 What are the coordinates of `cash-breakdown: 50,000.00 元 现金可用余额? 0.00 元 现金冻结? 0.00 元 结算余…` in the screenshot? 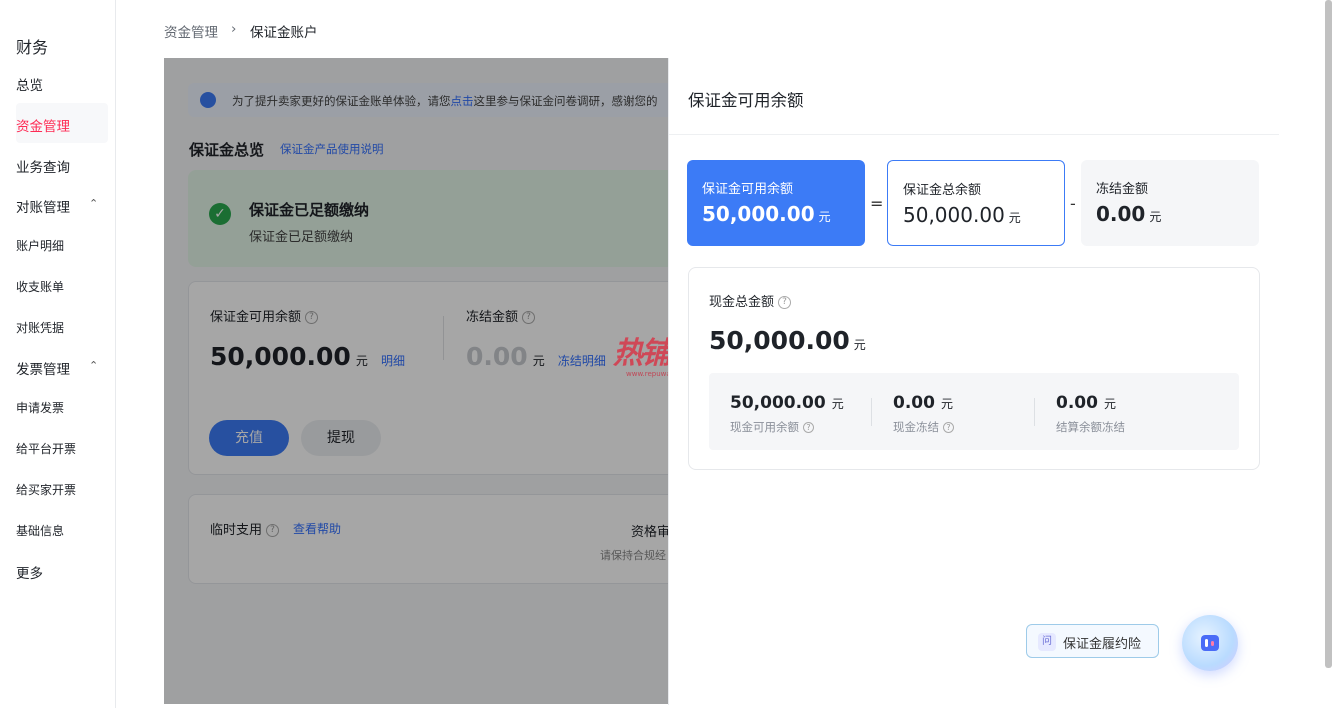 It's located at (974, 411).